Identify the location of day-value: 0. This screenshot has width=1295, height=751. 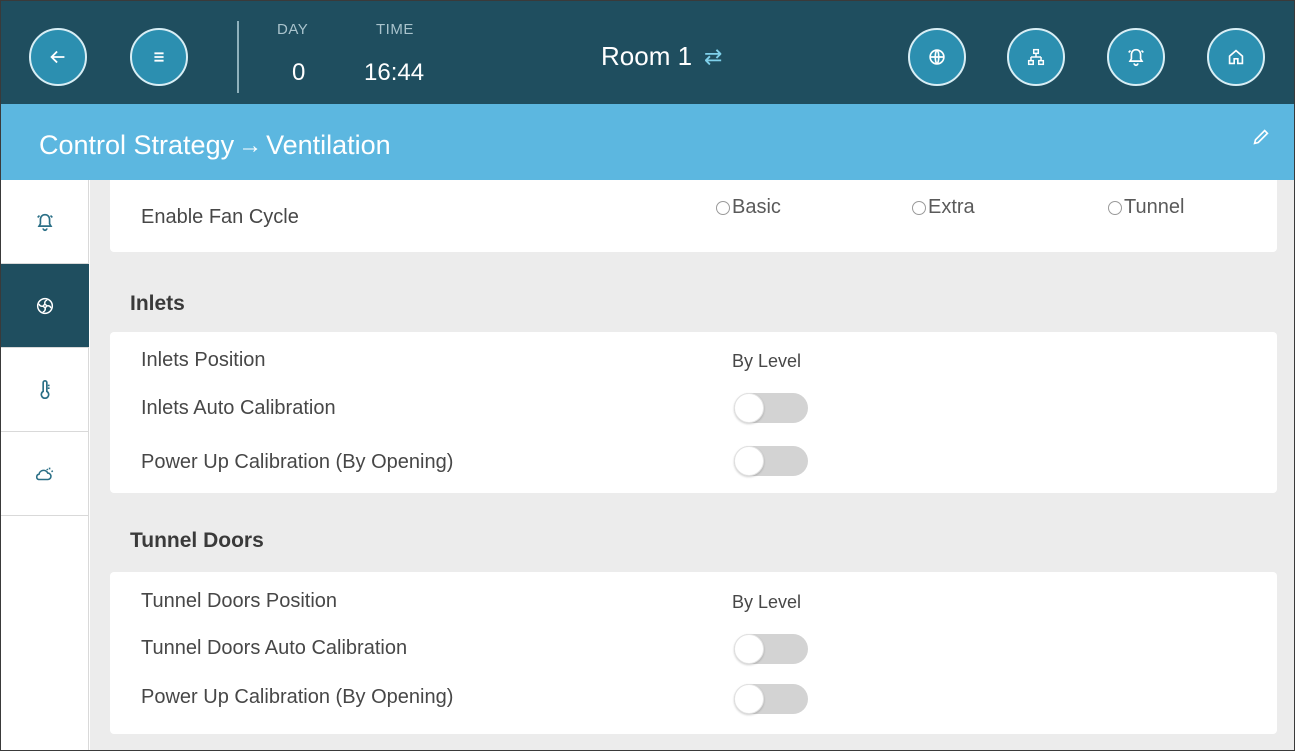
(299, 72).